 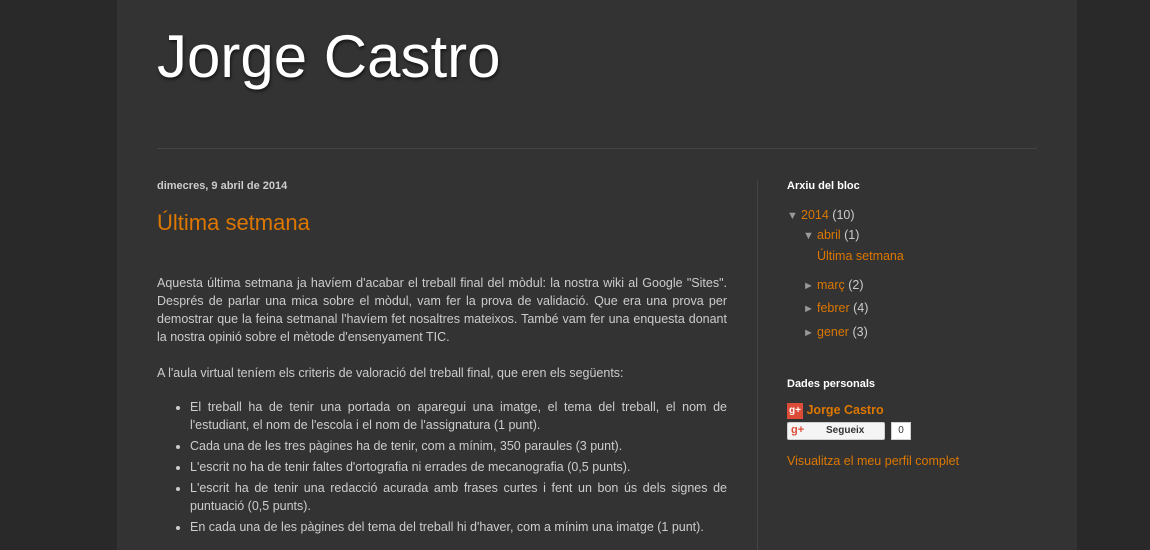 I want to click on archive-year-2014: ▼ 2014 (10), so click(x=821, y=215).